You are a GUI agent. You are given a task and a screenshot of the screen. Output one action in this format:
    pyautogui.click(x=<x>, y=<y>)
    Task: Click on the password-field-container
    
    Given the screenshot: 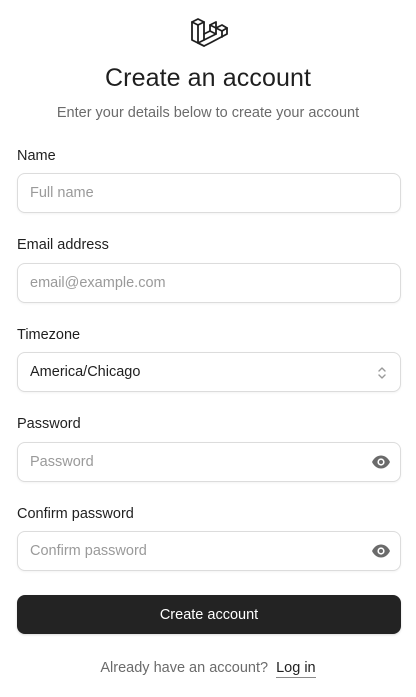 What is the action you would take?
    pyautogui.click(x=209, y=462)
    